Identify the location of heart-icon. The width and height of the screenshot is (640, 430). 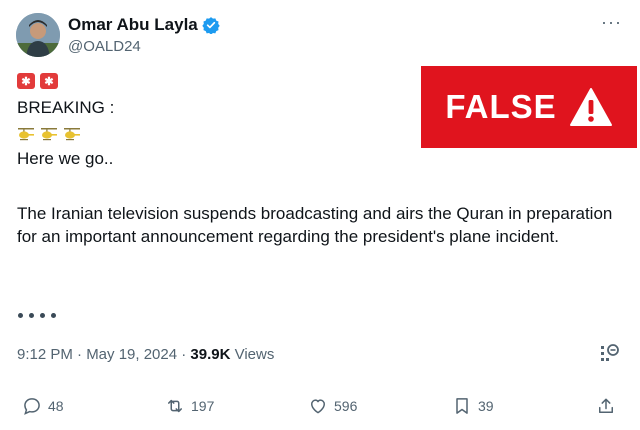
(318, 406).